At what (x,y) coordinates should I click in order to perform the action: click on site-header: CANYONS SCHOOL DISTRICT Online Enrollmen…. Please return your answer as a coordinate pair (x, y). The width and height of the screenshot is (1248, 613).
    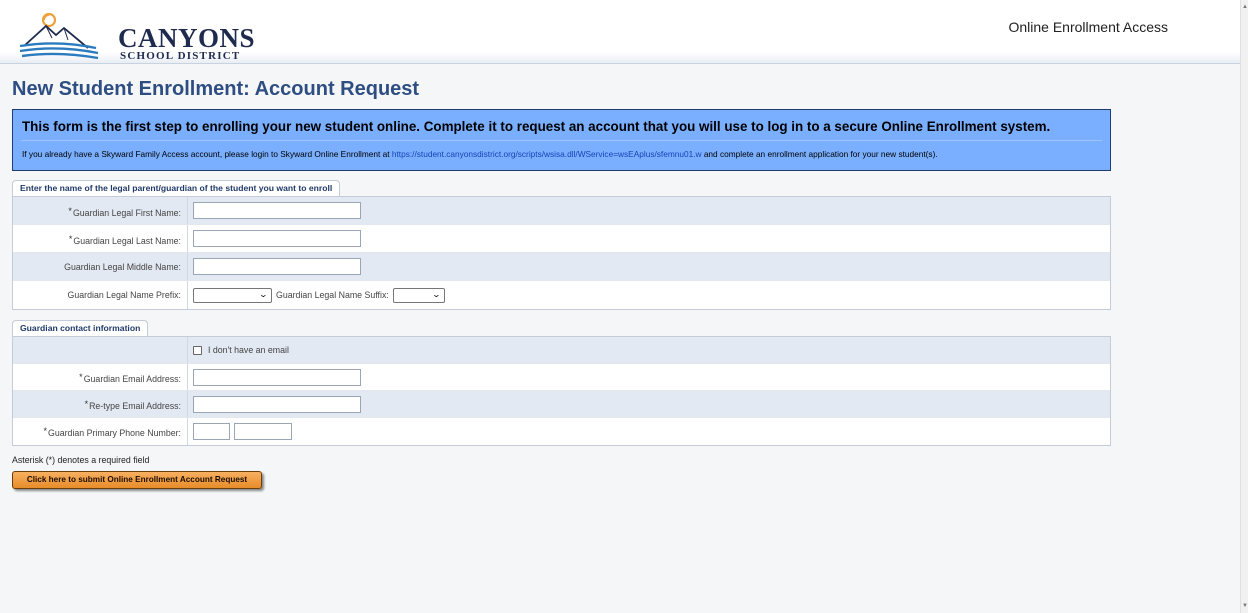
    Looking at the image, I should click on (620, 36).